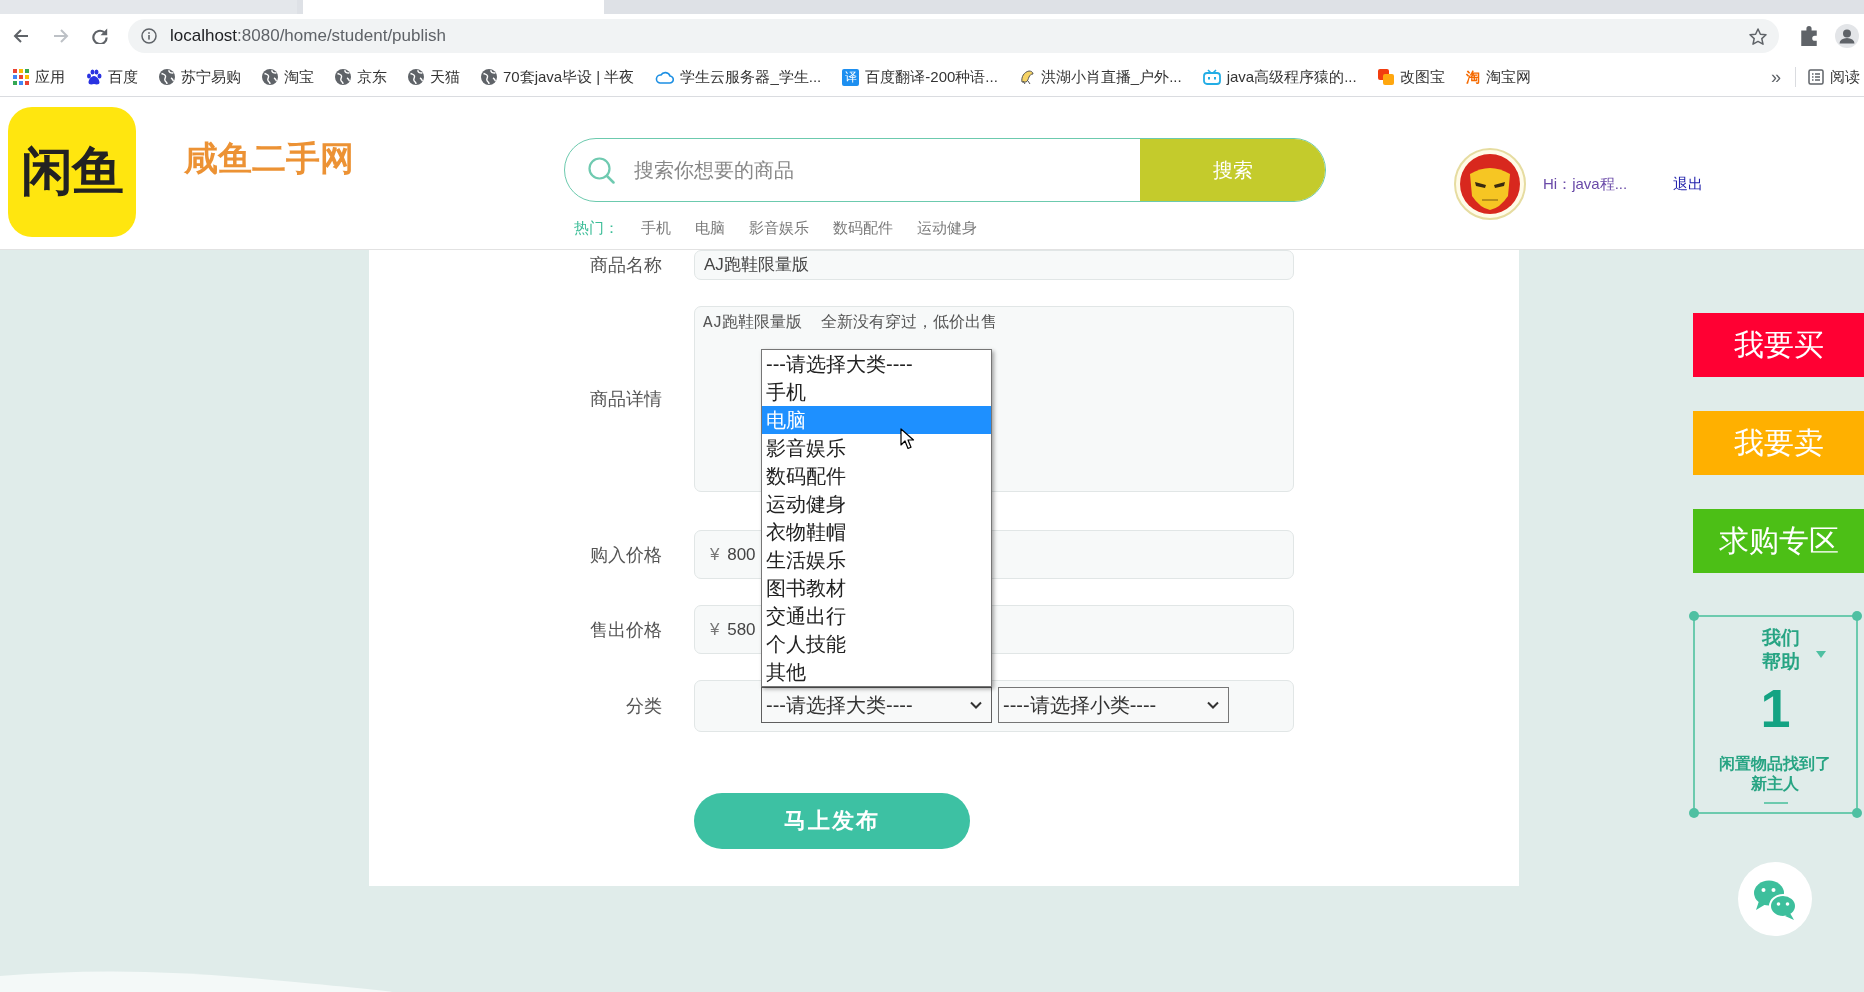  I want to click on stats-count: 1, so click(1775, 708).